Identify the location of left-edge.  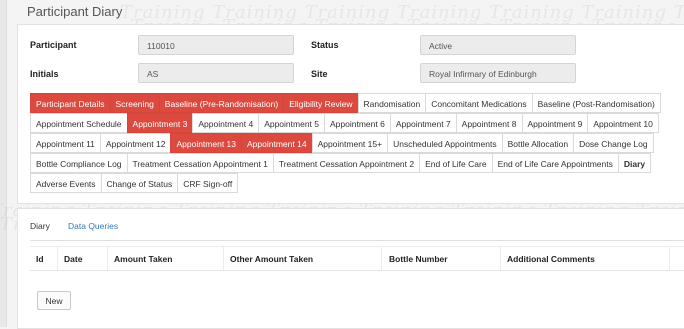
(3, 163).